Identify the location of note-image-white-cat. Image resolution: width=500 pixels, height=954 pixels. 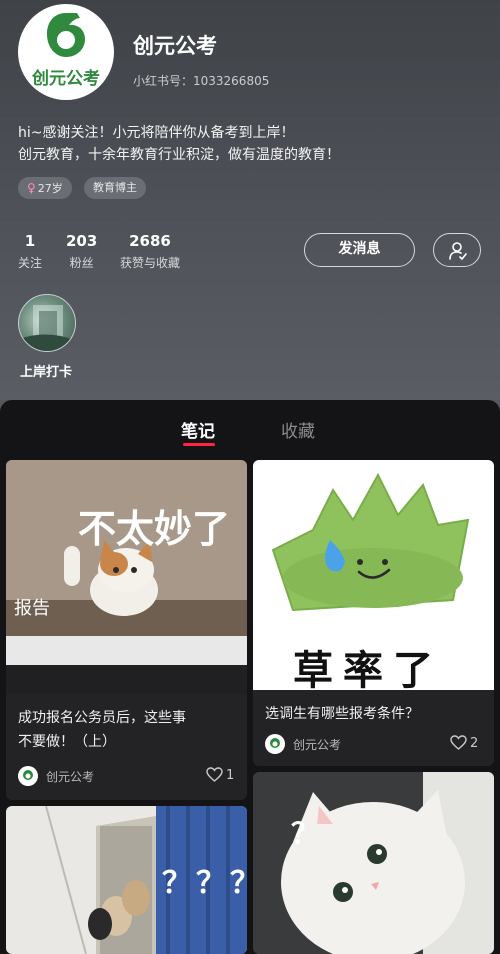
(373, 863).